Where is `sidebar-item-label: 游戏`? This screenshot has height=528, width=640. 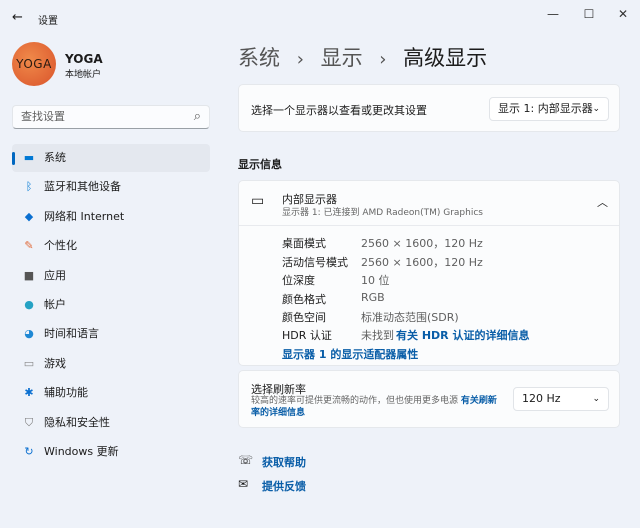
sidebar-item-label: 游戏 is located at coordinates (55, 363).